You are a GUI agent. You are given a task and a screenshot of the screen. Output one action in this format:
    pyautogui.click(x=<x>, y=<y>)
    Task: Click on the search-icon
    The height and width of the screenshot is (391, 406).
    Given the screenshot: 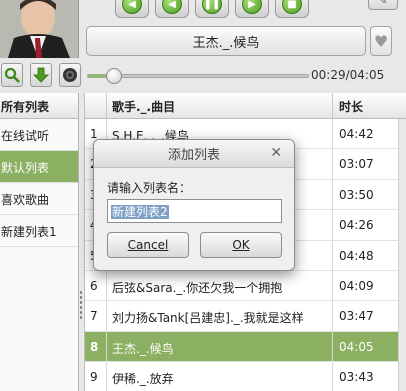 What is the action you would take?
    pyautogui.click(x=12, y=75)
    